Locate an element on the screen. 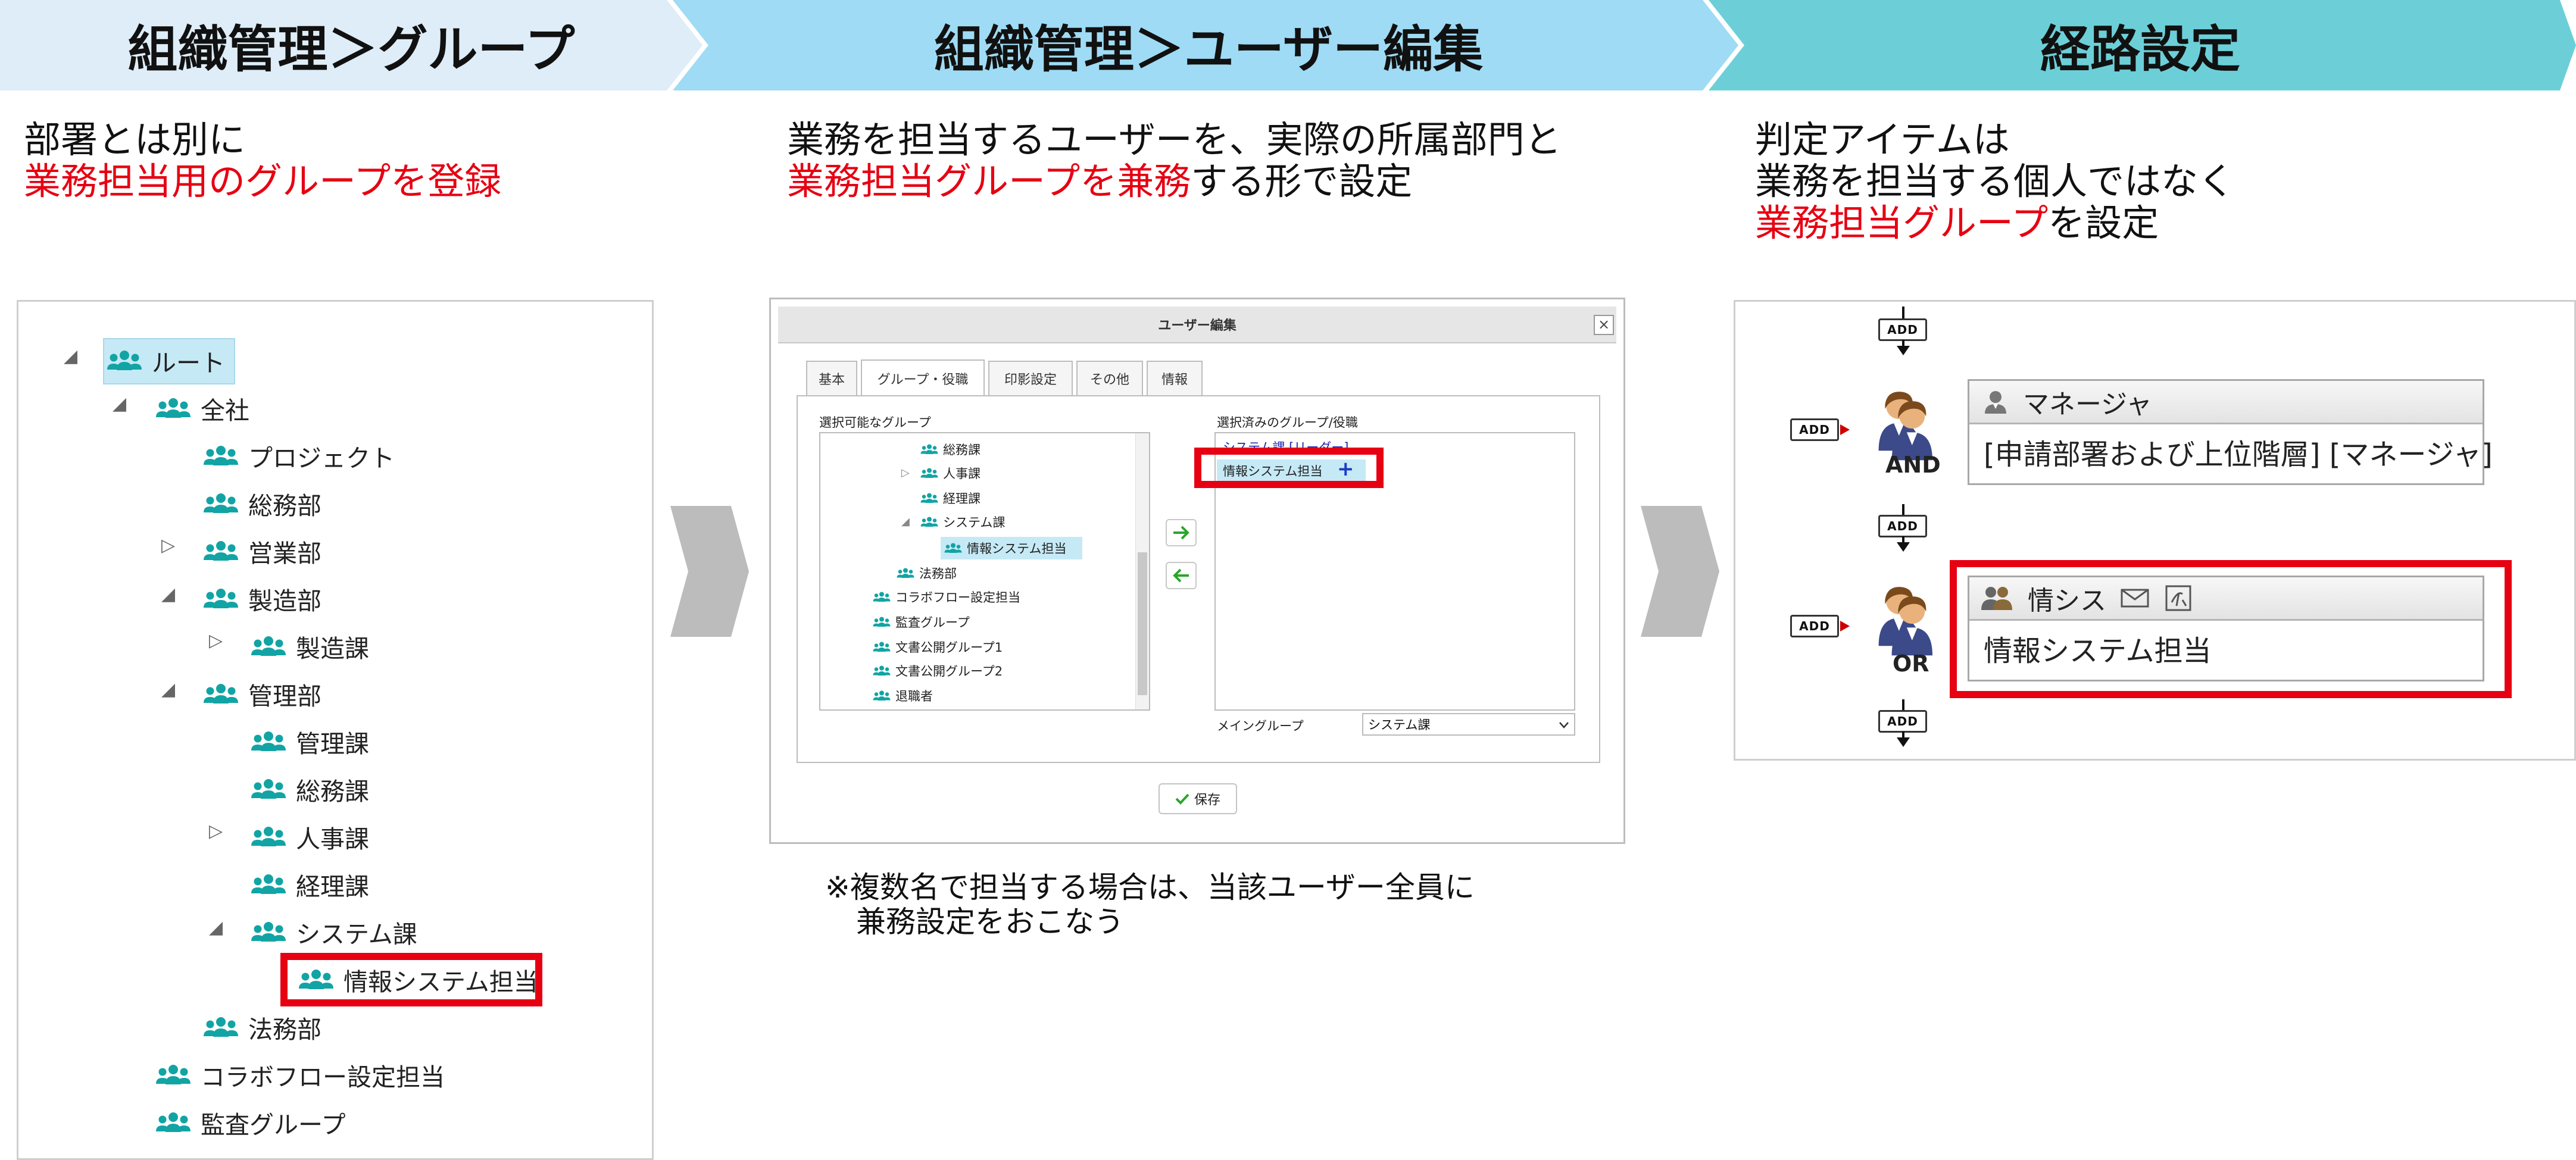 The width and height of the screenshot is (2576, 1160). scrollbar is located at coordinates (1142, 571).